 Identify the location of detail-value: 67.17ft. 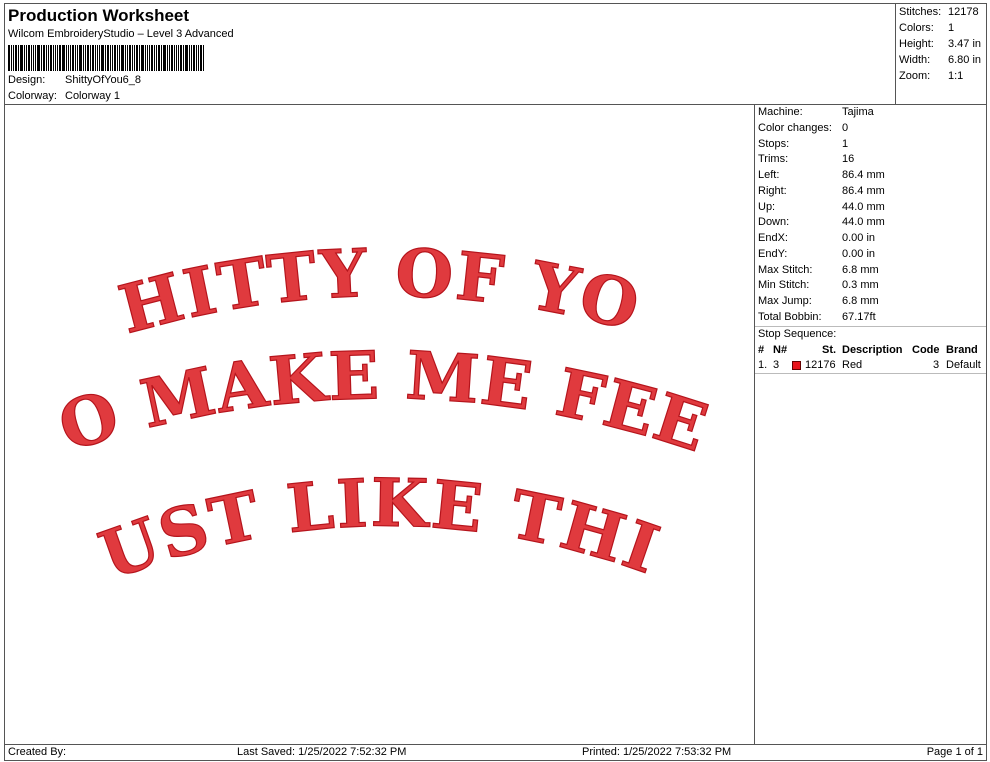
(859, 317).